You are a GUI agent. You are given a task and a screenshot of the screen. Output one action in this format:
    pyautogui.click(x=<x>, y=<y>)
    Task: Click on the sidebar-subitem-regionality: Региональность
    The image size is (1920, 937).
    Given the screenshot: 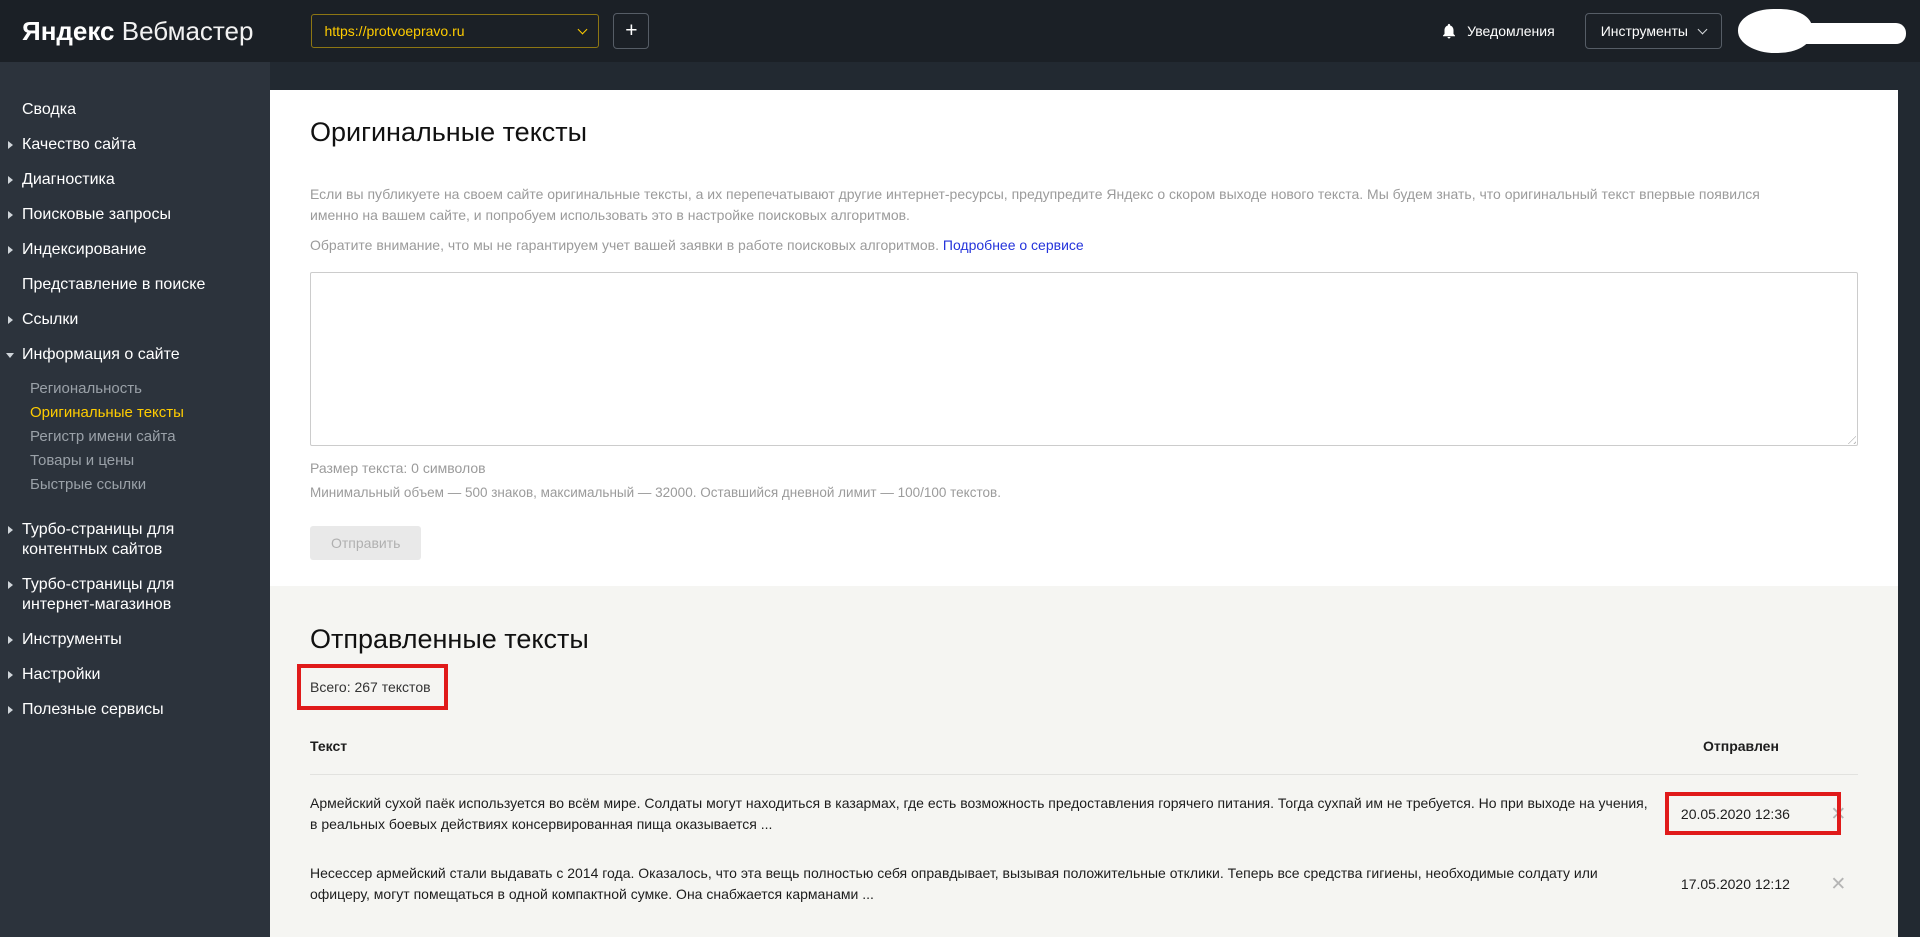 What is the action you would take?
    pyautogui.click(x=135, y=388)
    